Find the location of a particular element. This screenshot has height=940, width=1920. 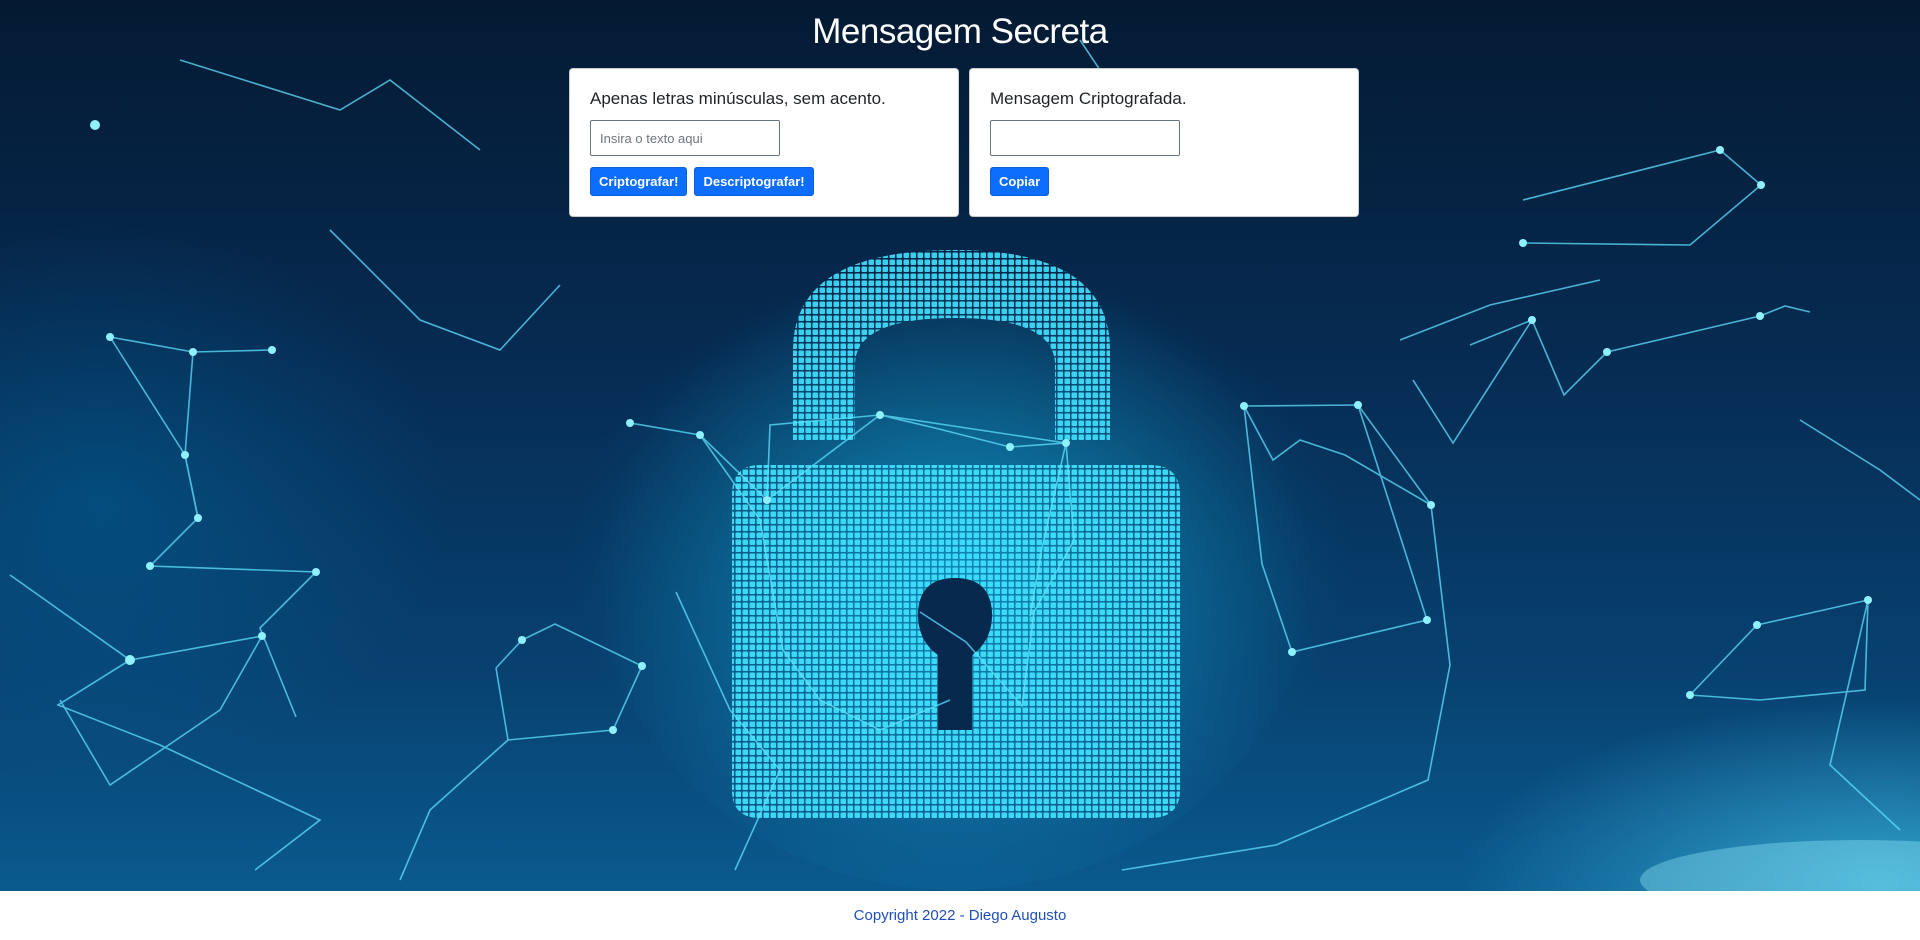

decrypt-button: Descriptografar! is located at coordinates (754, 181).